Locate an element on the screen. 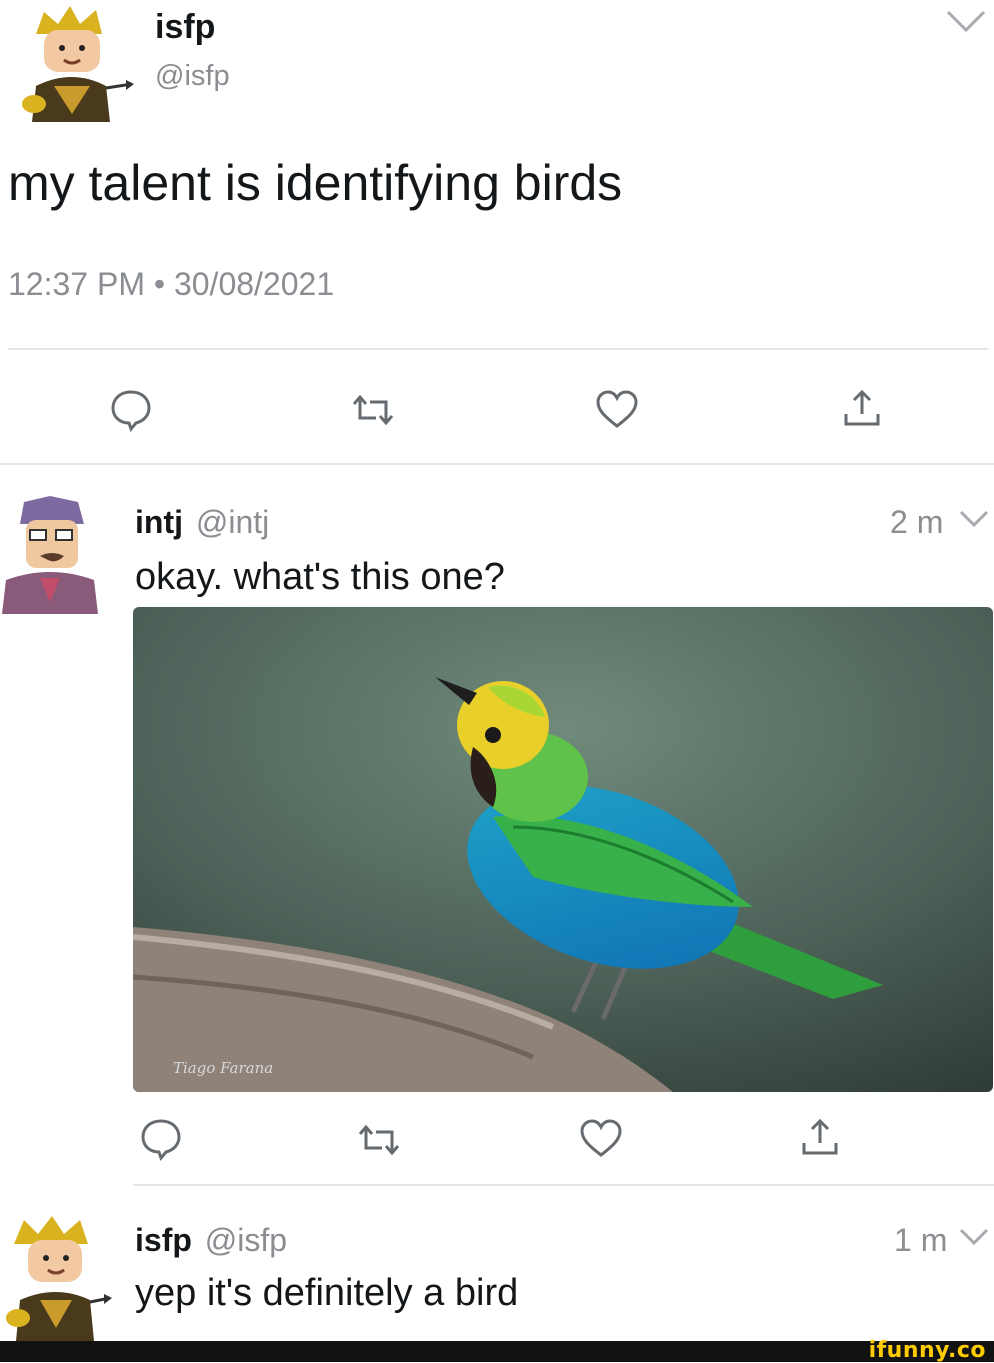 This screenshot has height=1363, width=994. display-name: intj is located at coordinates (159, 522).